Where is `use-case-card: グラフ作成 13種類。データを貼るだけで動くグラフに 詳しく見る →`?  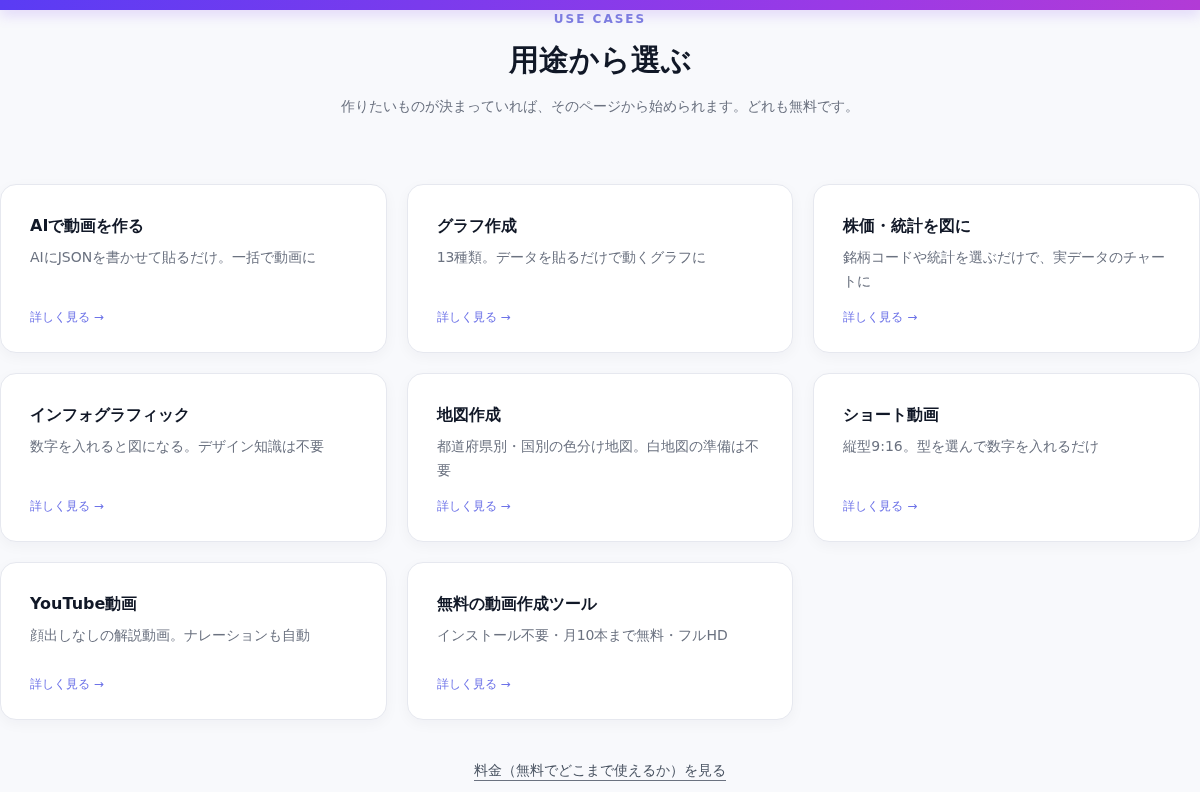
use-case-card: グラフ作成 13種類。データを貼るだけで動くグラフに 詳しく見る → is located at coordinates (600, 268).